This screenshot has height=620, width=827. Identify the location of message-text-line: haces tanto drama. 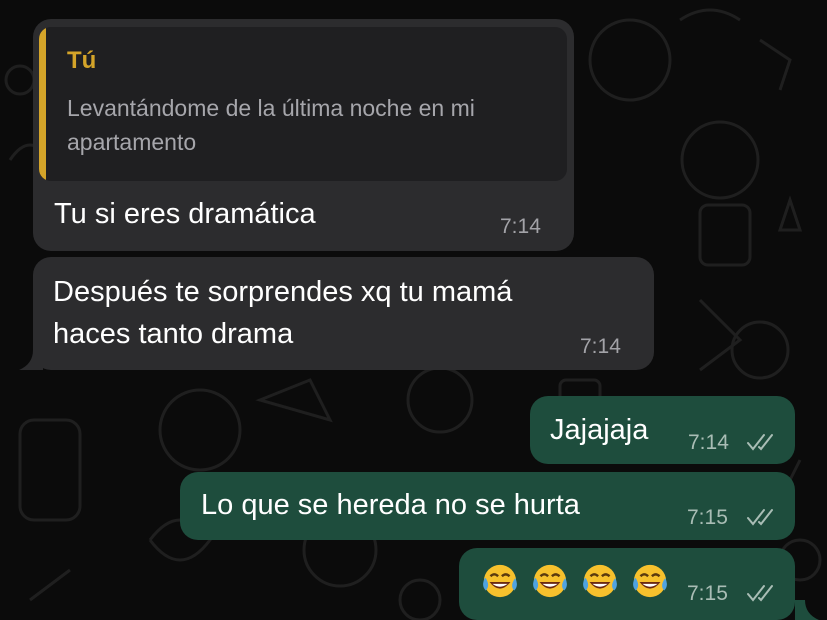
(173, 334).